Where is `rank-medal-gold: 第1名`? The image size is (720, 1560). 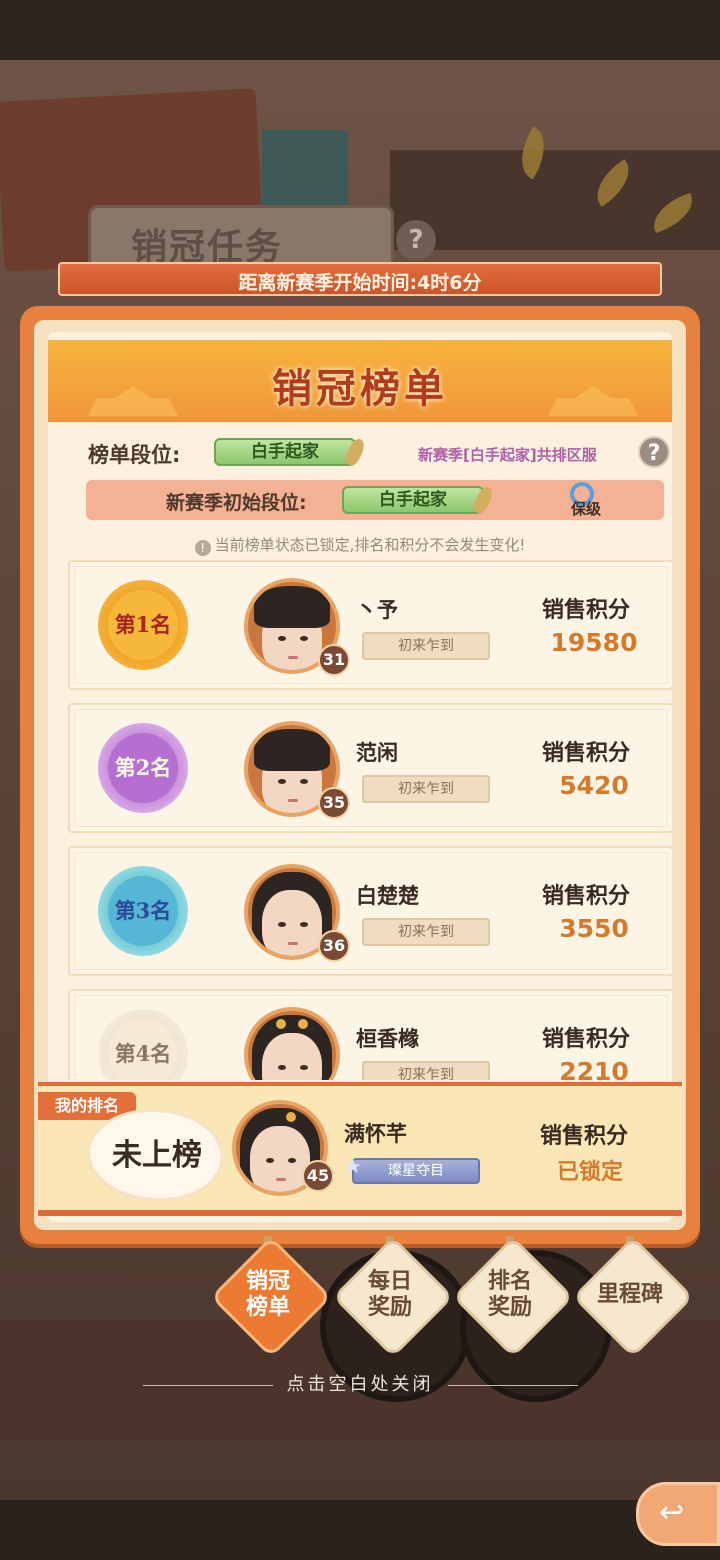
rank-medal-gold: 第1名 is located at coordinates (143, 625).